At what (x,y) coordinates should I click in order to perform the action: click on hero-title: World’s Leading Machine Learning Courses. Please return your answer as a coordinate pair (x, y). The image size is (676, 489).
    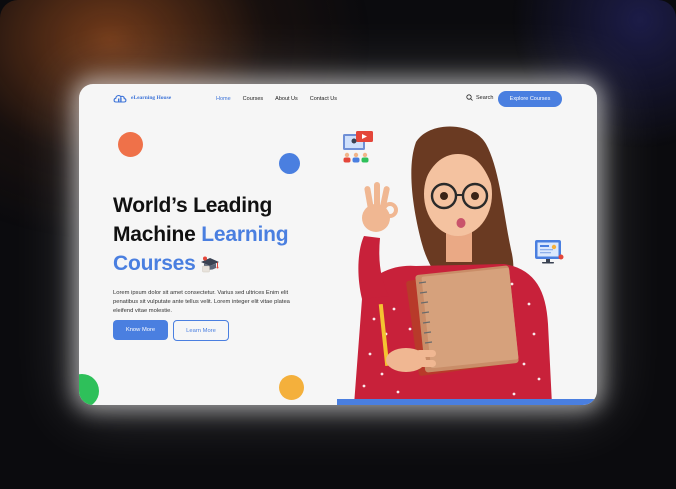
    Looking at the image, I should click on (238, 234).